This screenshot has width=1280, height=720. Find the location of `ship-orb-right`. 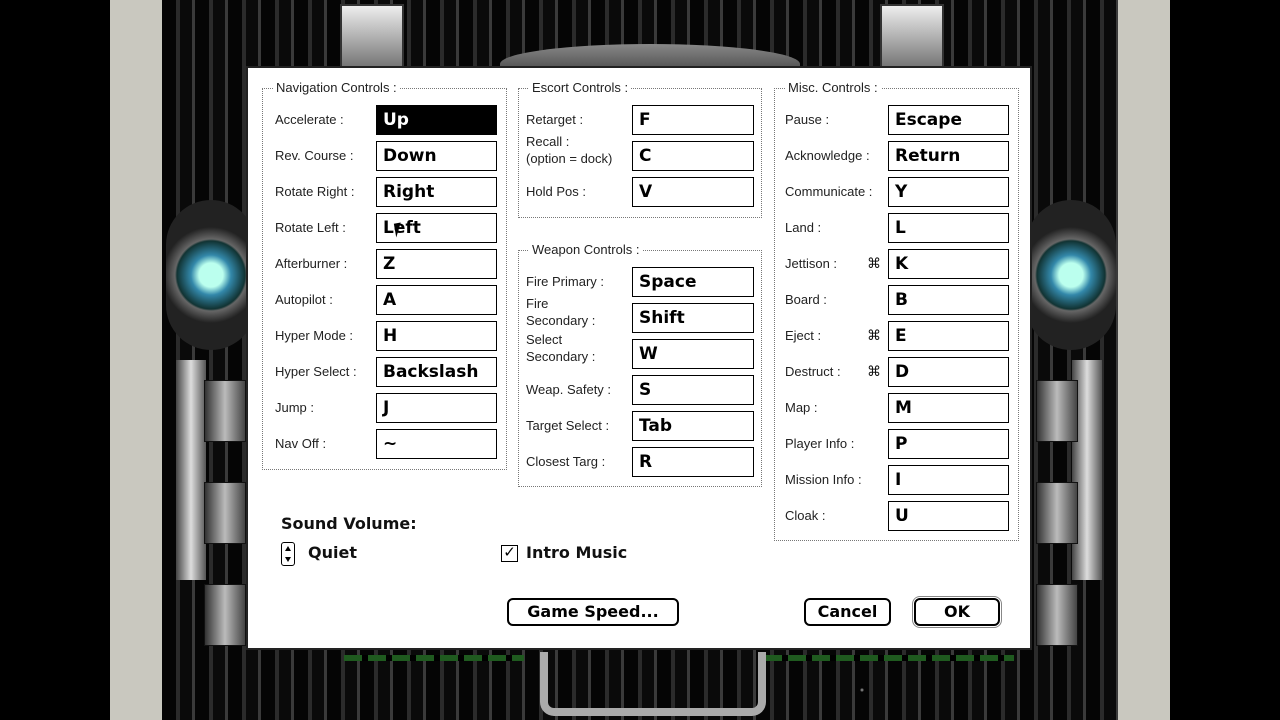

ship-orb-right is located at coordinates (1071, 275).